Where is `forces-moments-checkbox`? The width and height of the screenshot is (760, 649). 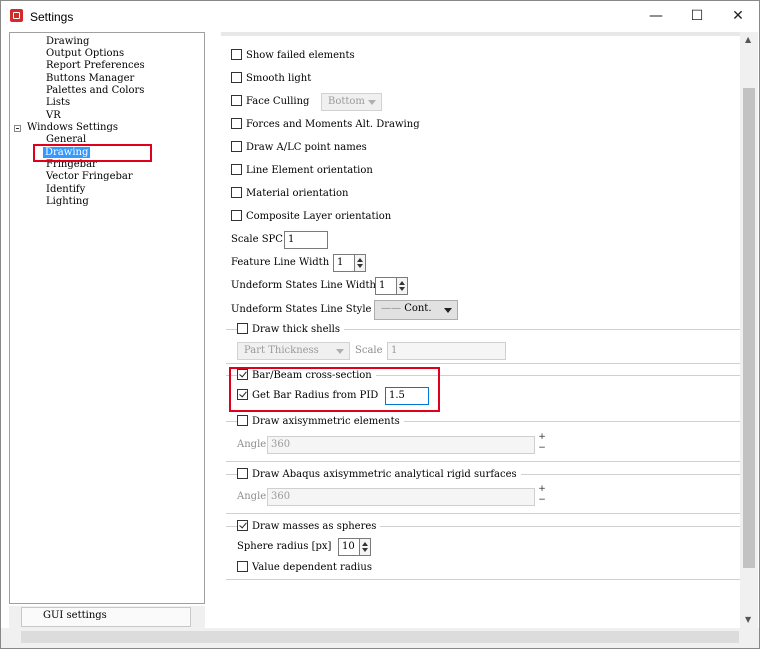
forces-moments-checkbox is located at coordinates (236, 123).